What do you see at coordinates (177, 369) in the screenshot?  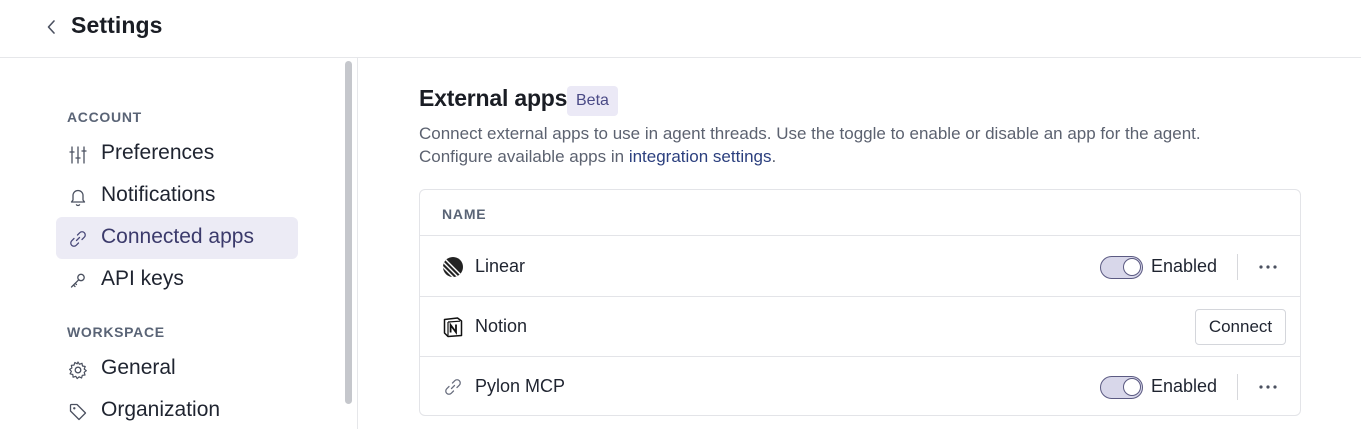 I see `sidebar-item-general: General` at bounding box center [177, 369].